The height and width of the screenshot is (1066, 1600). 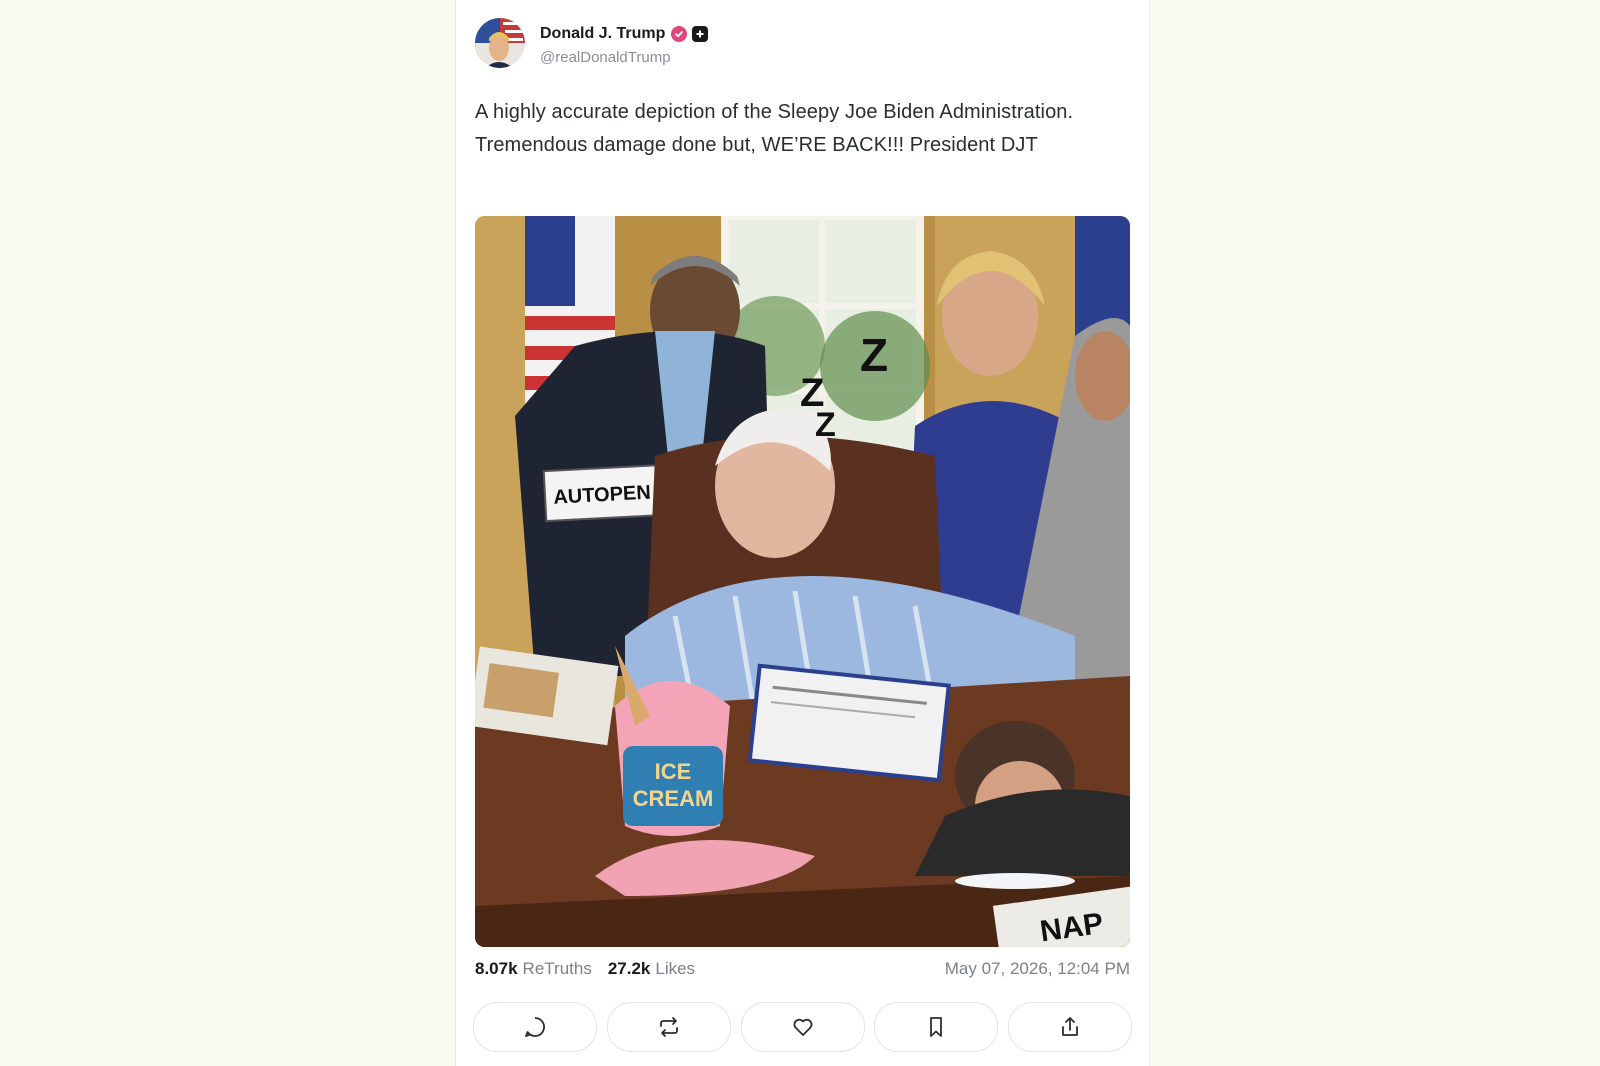 I want to click on ice-cream-label-line1: ICE, so click(x=673, y=771).